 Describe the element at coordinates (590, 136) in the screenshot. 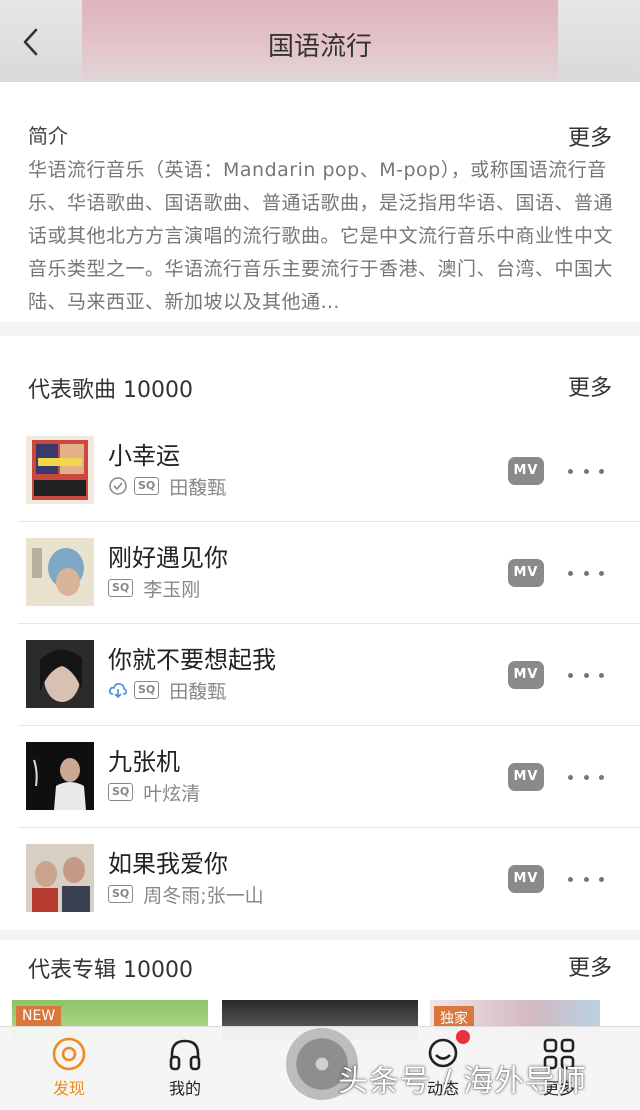

I see `intro-more-link: 更多` at that location.